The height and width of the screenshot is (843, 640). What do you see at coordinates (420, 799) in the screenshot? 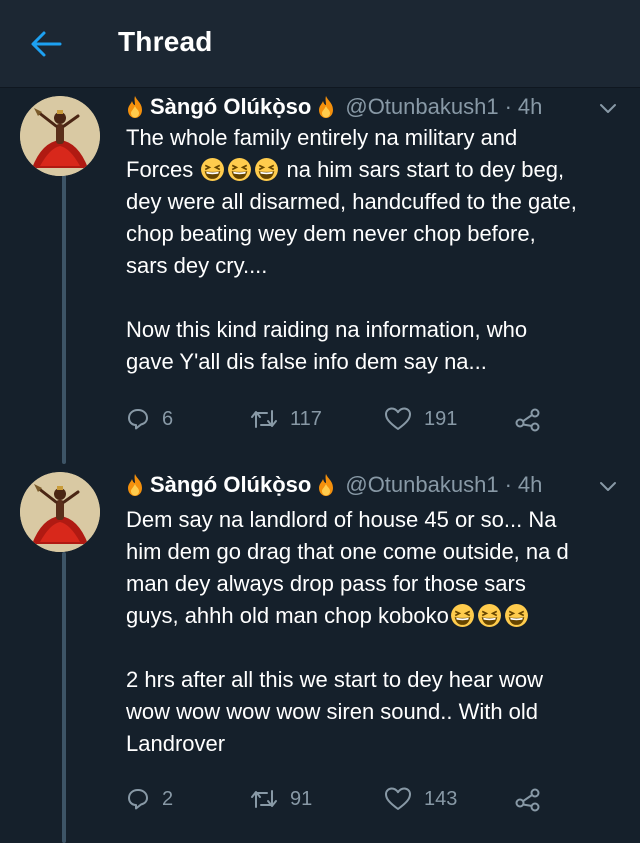
I see `like-button: 143` at bounding box center [420, 799].